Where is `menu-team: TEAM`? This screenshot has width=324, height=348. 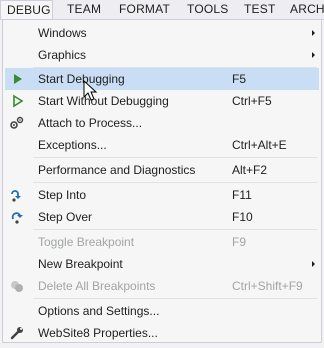
menu-team: TEAM is located at coordinates (84, 9).